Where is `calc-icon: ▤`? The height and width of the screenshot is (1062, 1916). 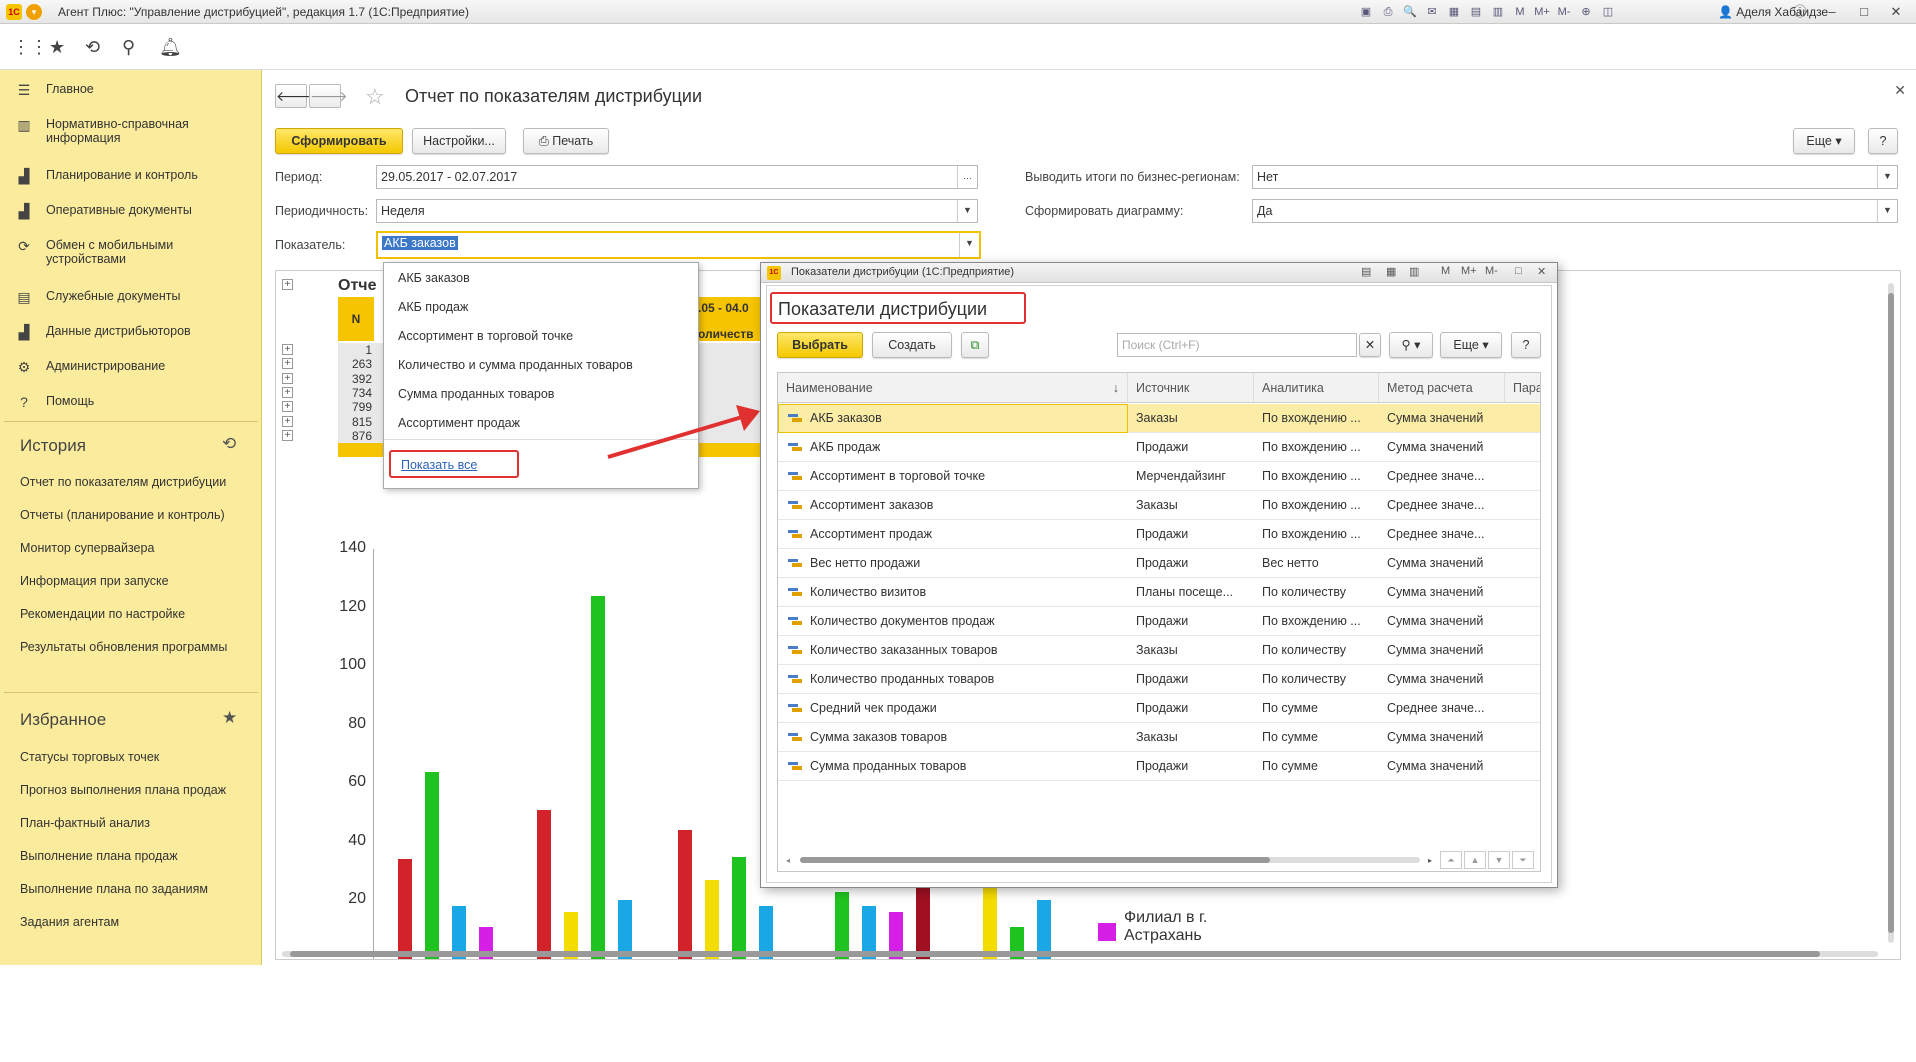 calc-icon: ▤ is located at coordinates (1476, 12).